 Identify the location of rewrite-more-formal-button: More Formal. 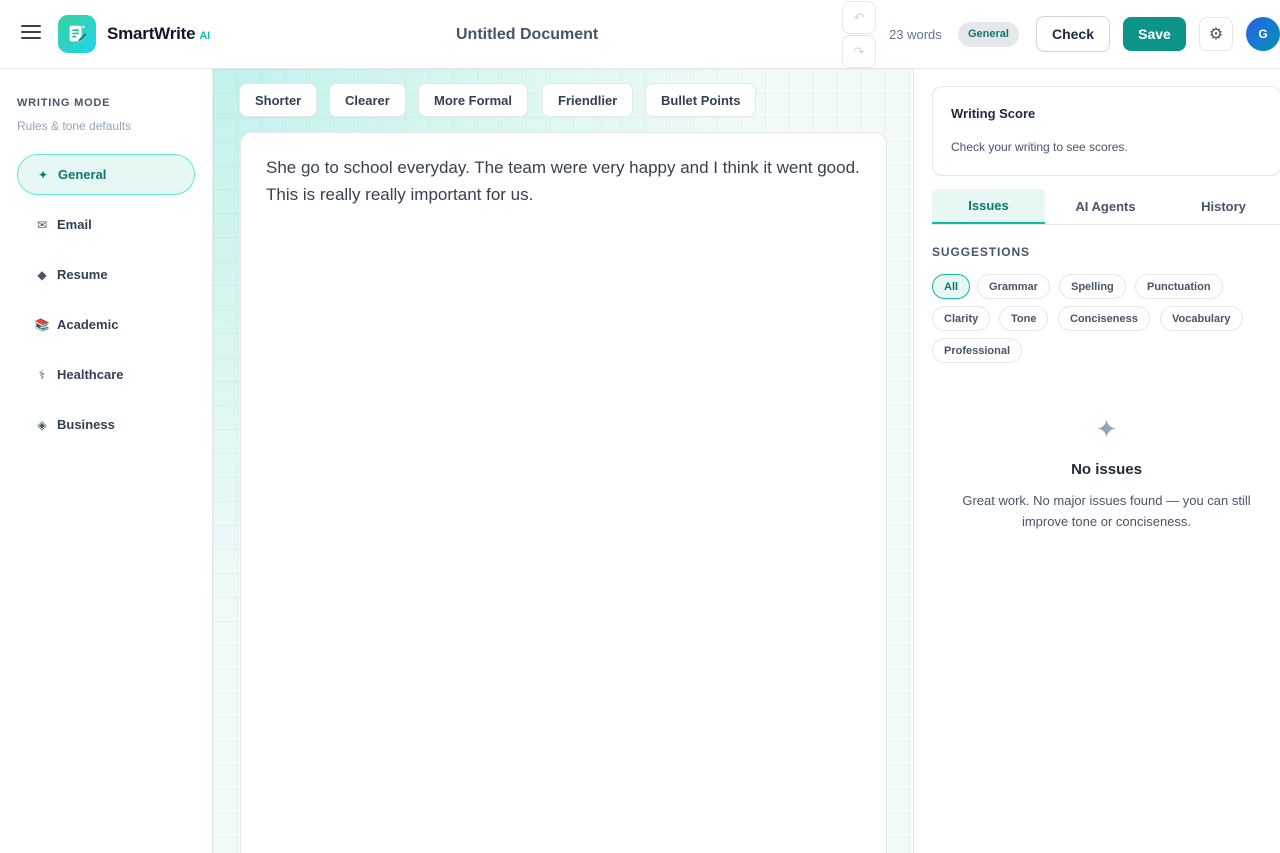
(473, 100).